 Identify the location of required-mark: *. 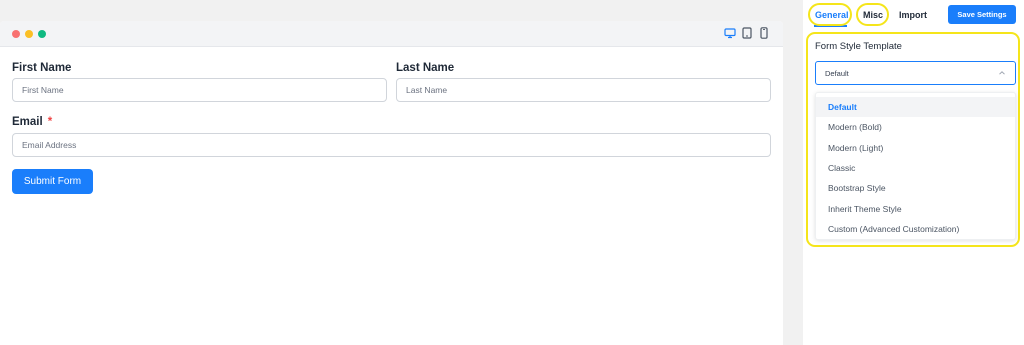
(50, 122).